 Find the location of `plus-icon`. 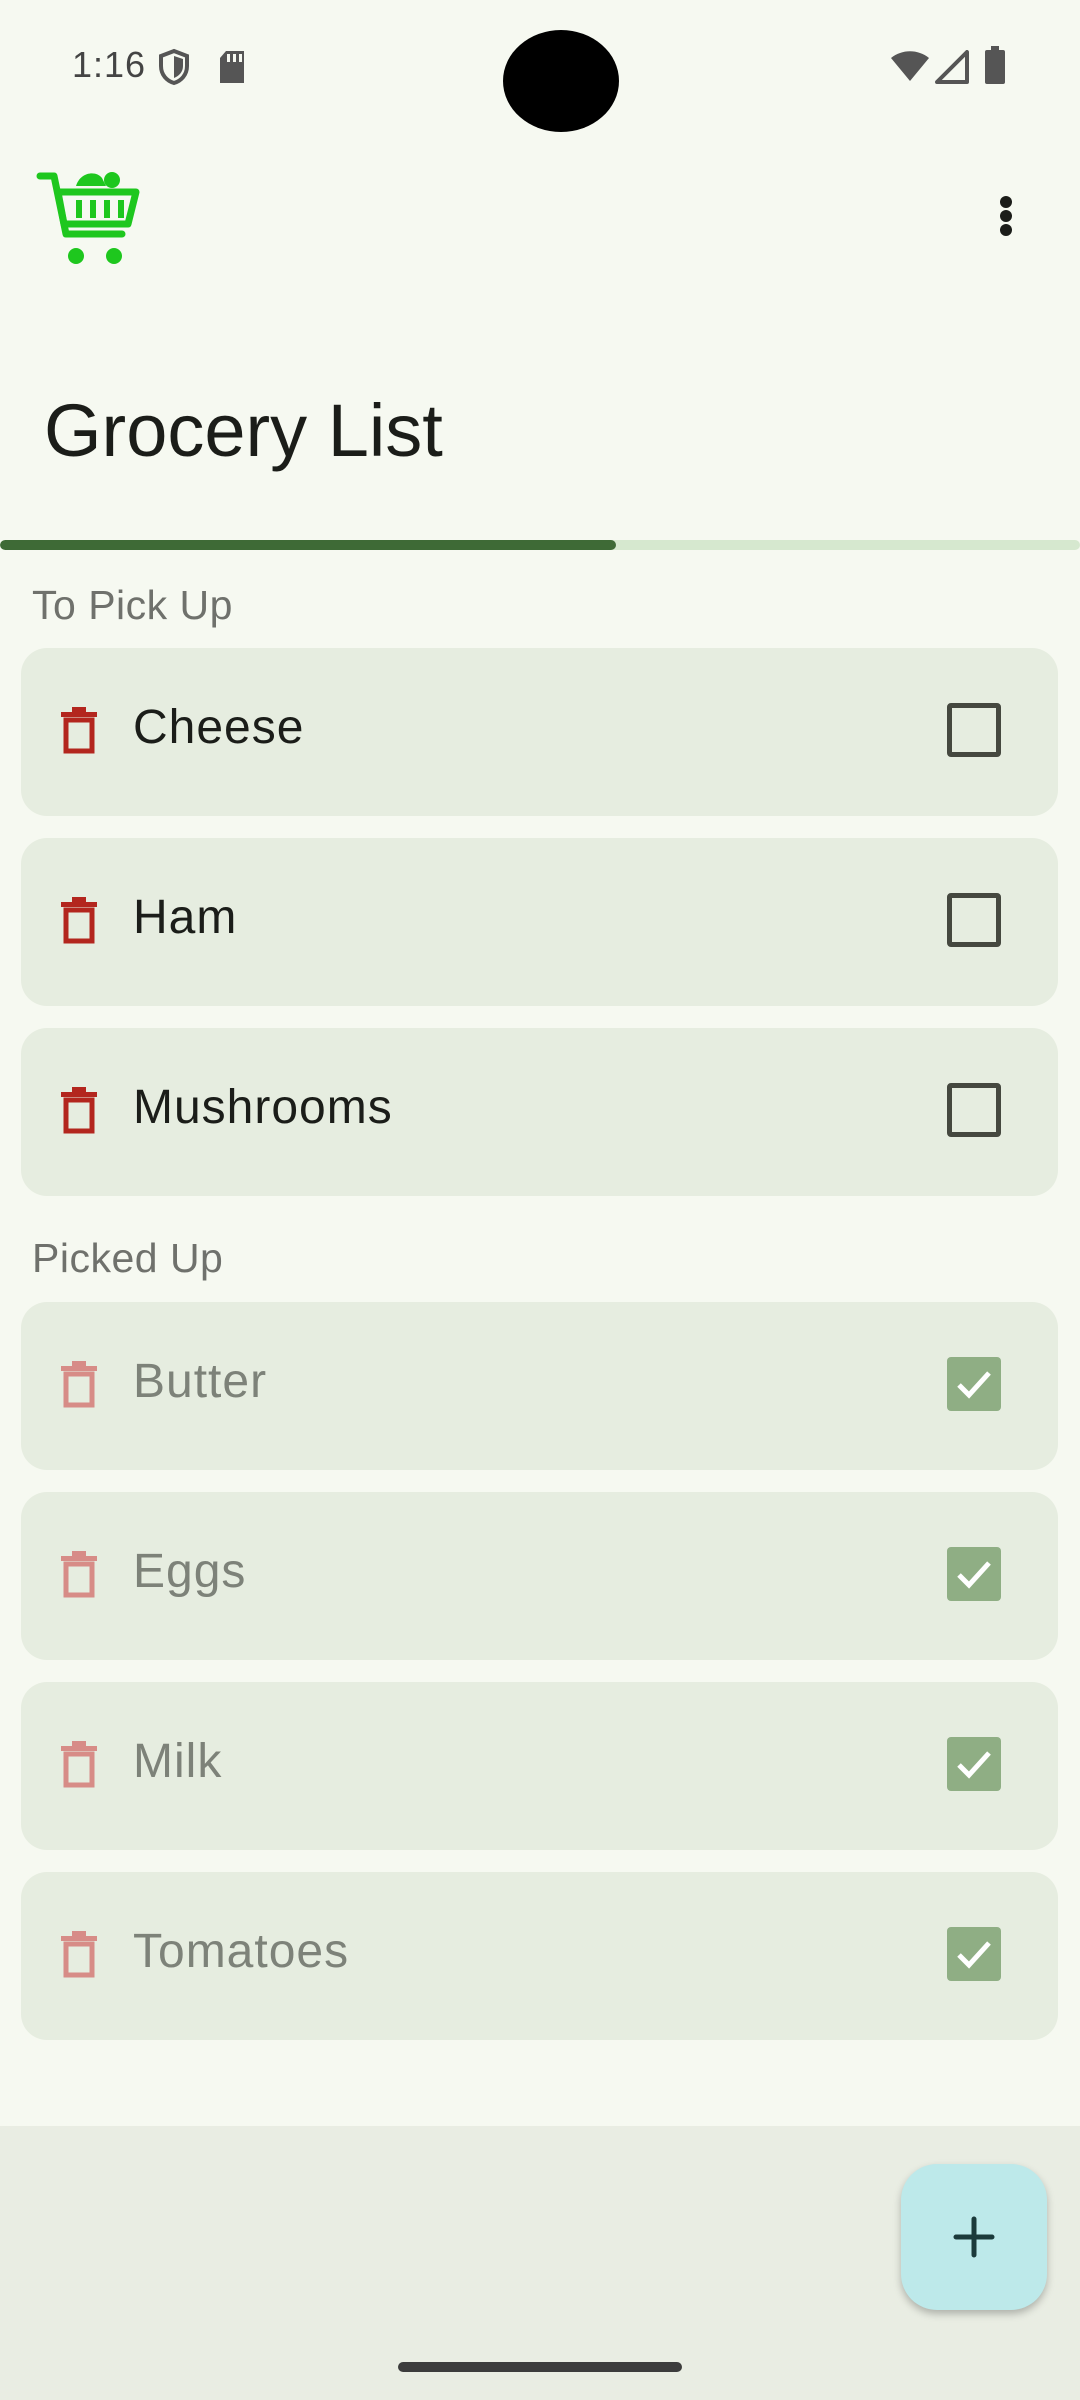

plus-icon is located at coordinates (974, 2237).